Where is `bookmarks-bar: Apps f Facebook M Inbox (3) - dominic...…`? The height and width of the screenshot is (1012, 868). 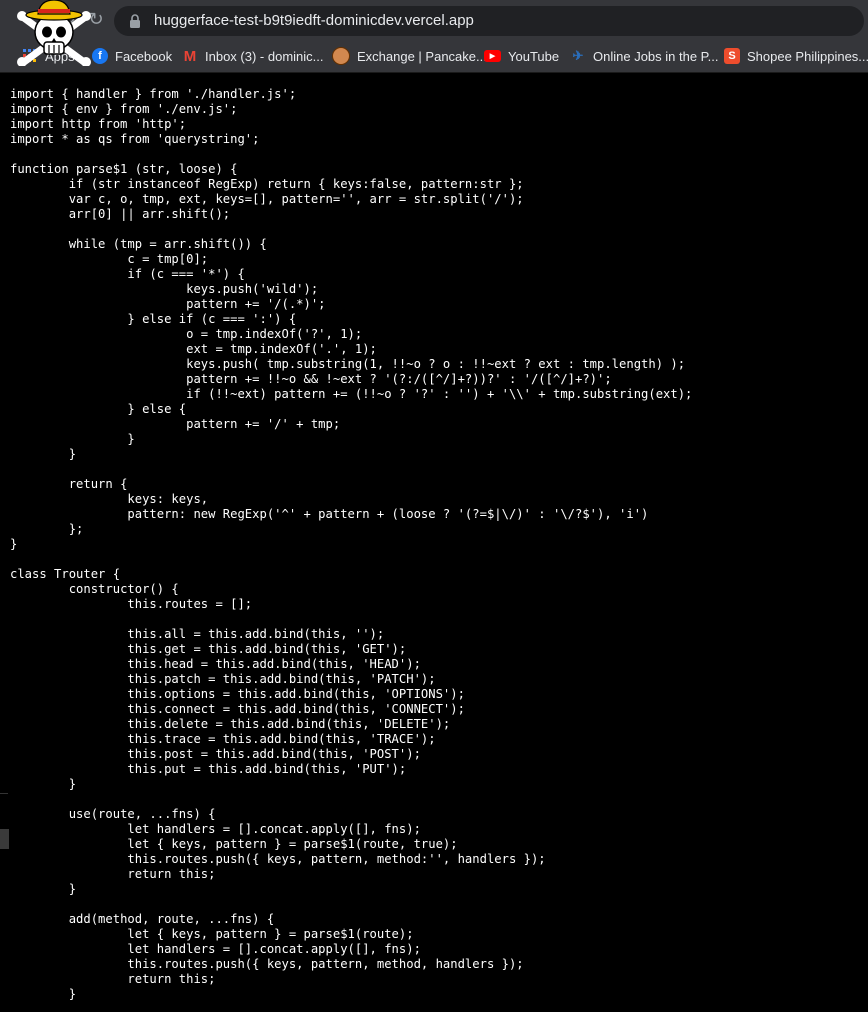
bookmarks-bar: Apps f Facebook M Inbox (3) - dominic...… is located at coordinates (434, 56).